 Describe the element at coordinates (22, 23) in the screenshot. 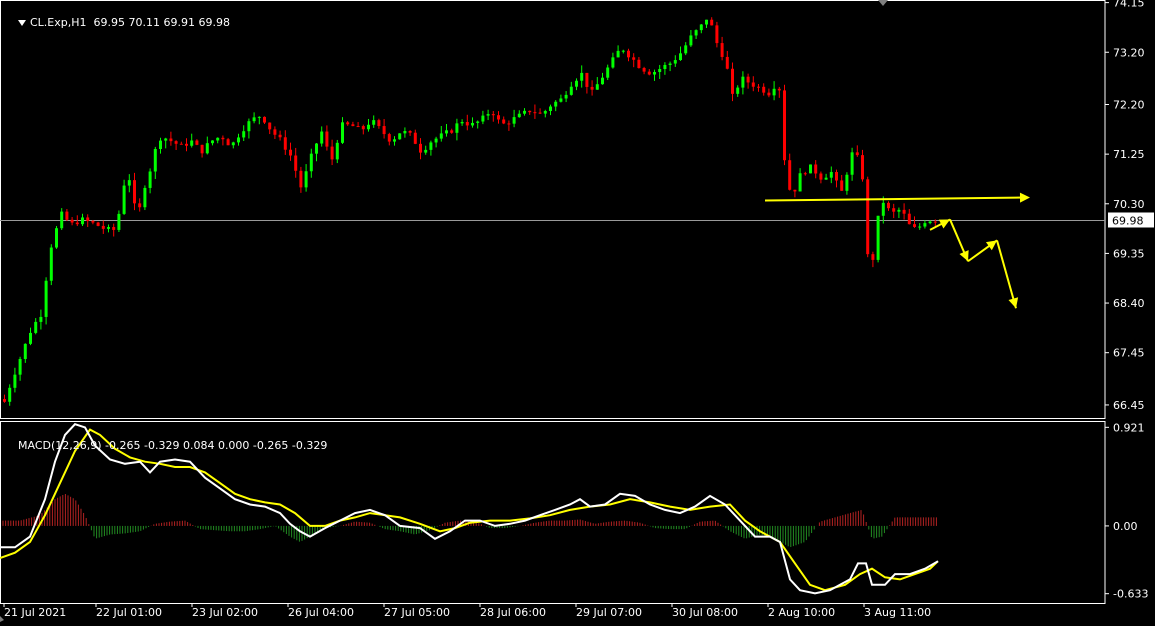

I see `dropdown-triangle-icon` at that location.